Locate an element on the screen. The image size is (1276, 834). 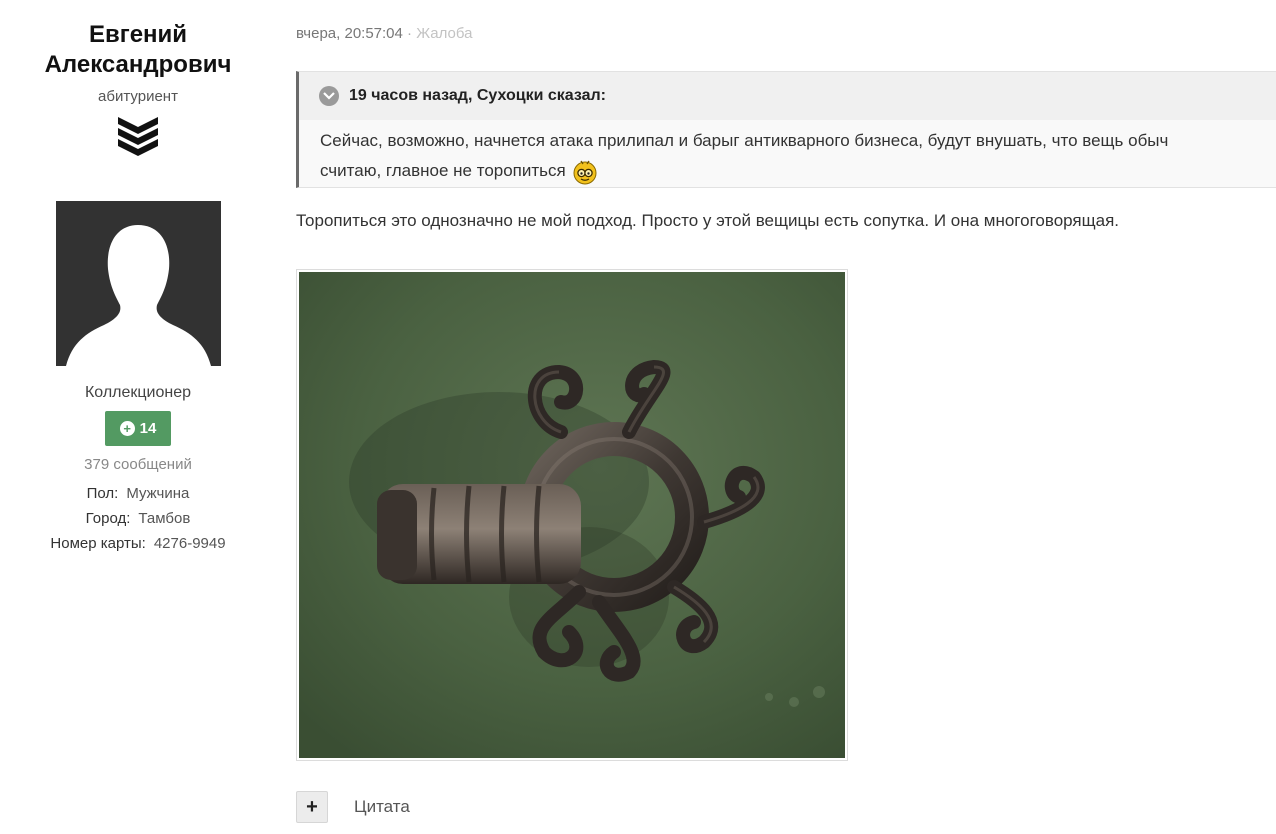
report-link: Жалоба is located at coordinates (444, 33).